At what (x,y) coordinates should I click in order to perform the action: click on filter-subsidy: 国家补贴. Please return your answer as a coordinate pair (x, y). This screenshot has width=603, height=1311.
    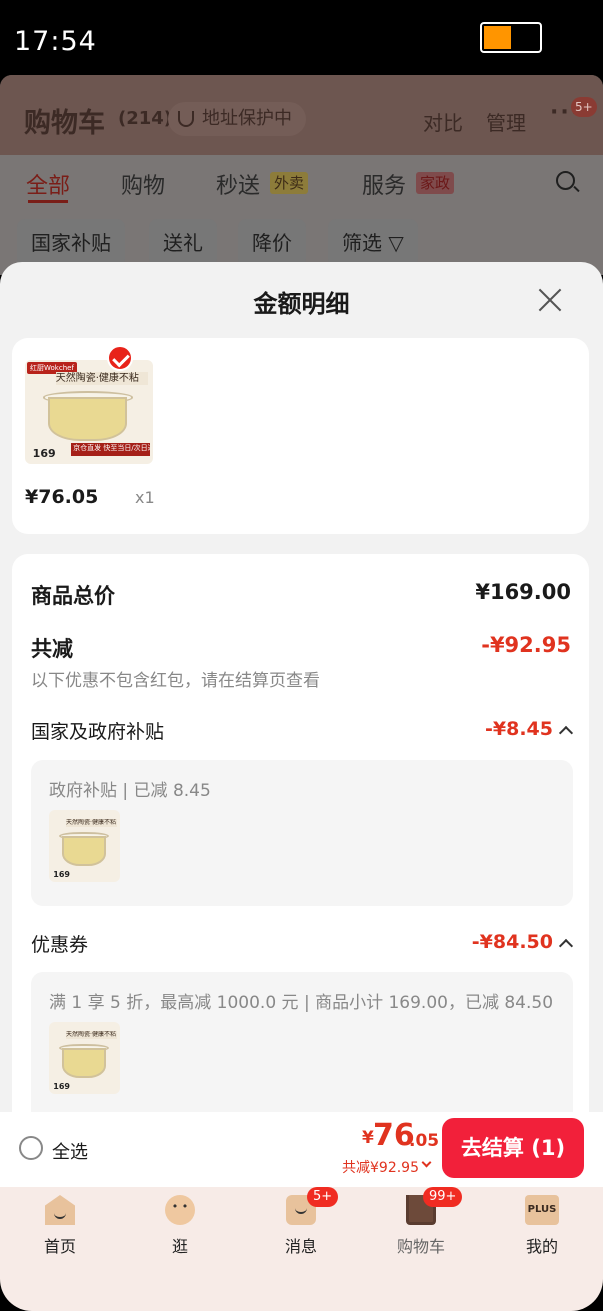
    Looking at the image, I should click on (71, 243).